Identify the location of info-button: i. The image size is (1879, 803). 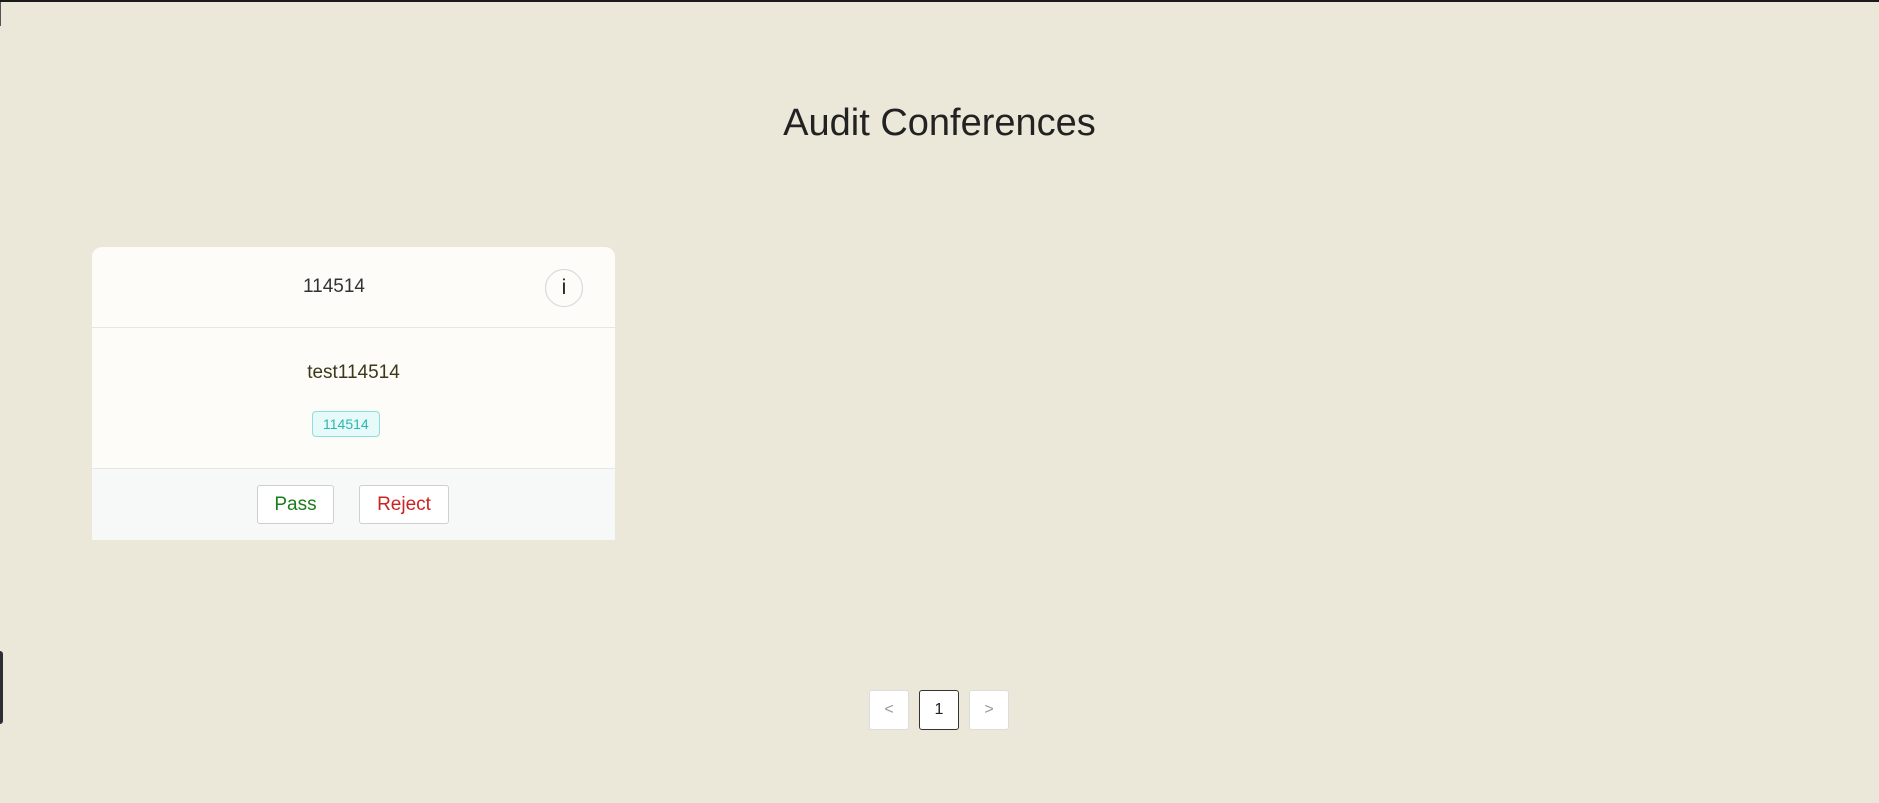
(564, 288).